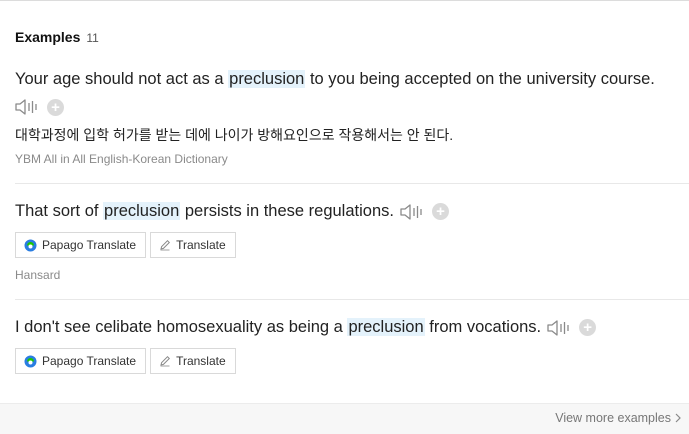 The width and height of the screenshot is (689, 434). Describe the element at coordinates (344, 0) in the screenshot. I see `top-border` at that location.